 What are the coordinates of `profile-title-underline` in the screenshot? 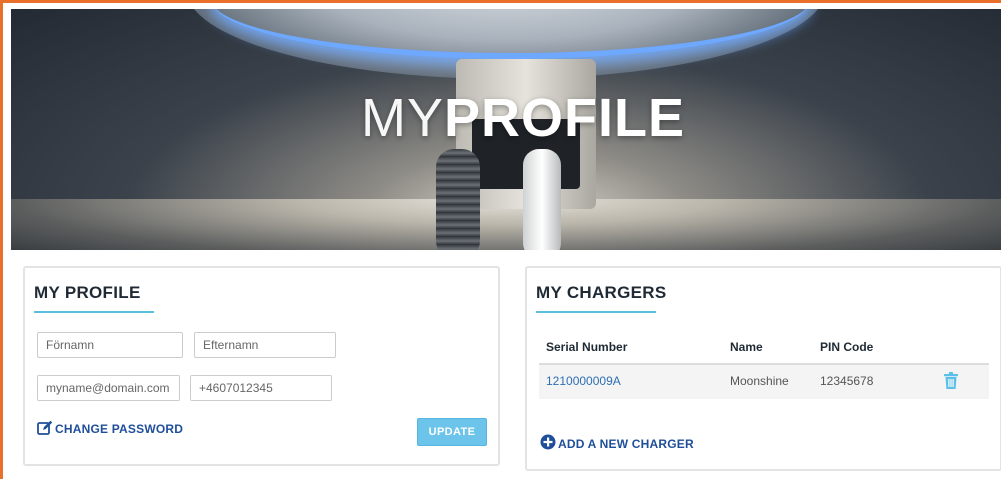 It's located at (94, 312).